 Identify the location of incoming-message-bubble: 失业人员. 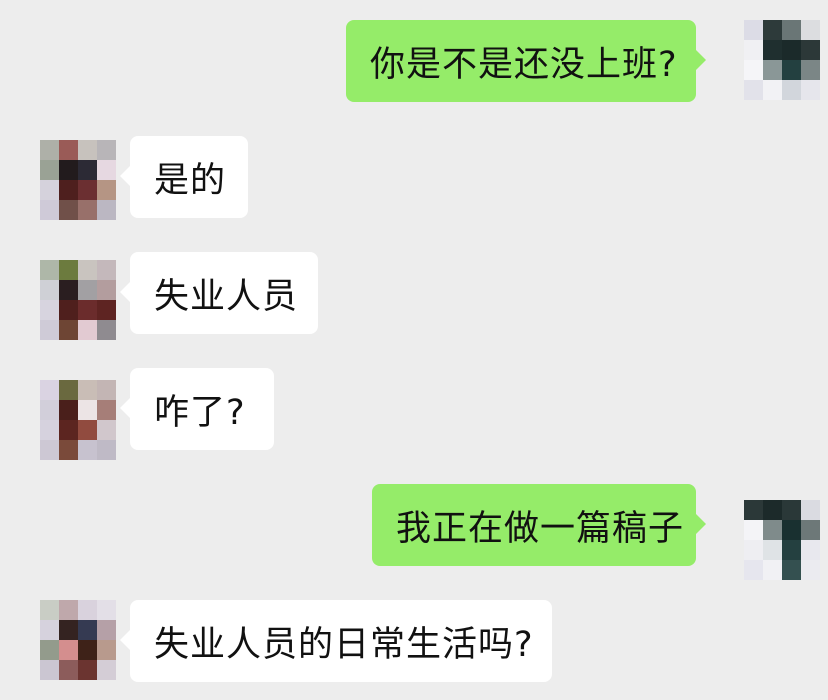
(219, 293).